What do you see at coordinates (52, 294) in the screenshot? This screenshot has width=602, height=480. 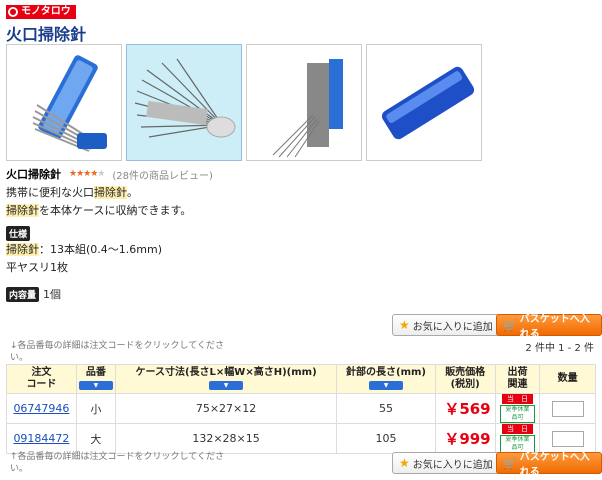 I see `contents-value: 1個` at bounding box center [52, 294].